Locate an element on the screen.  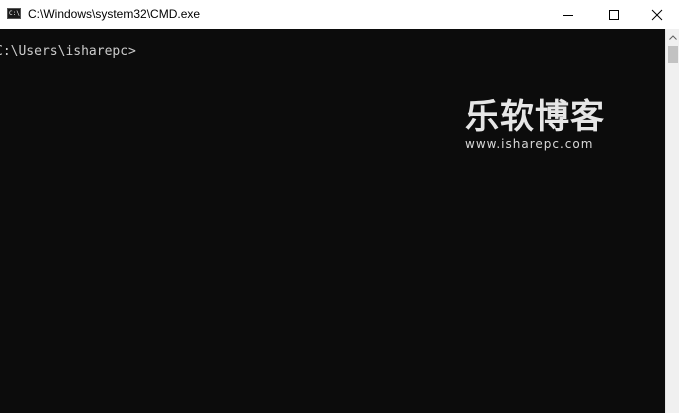
scroll-up-button is located at coordinates (672, 37).